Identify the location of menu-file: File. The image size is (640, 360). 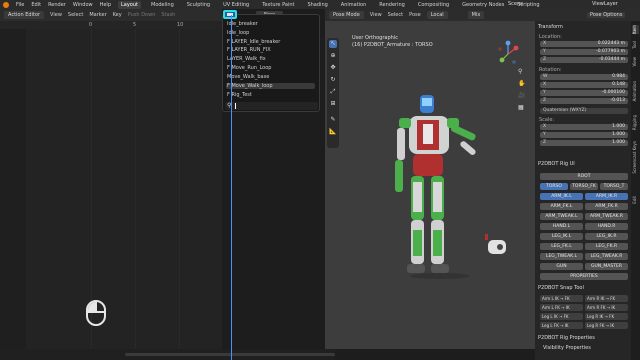
(20, 5).